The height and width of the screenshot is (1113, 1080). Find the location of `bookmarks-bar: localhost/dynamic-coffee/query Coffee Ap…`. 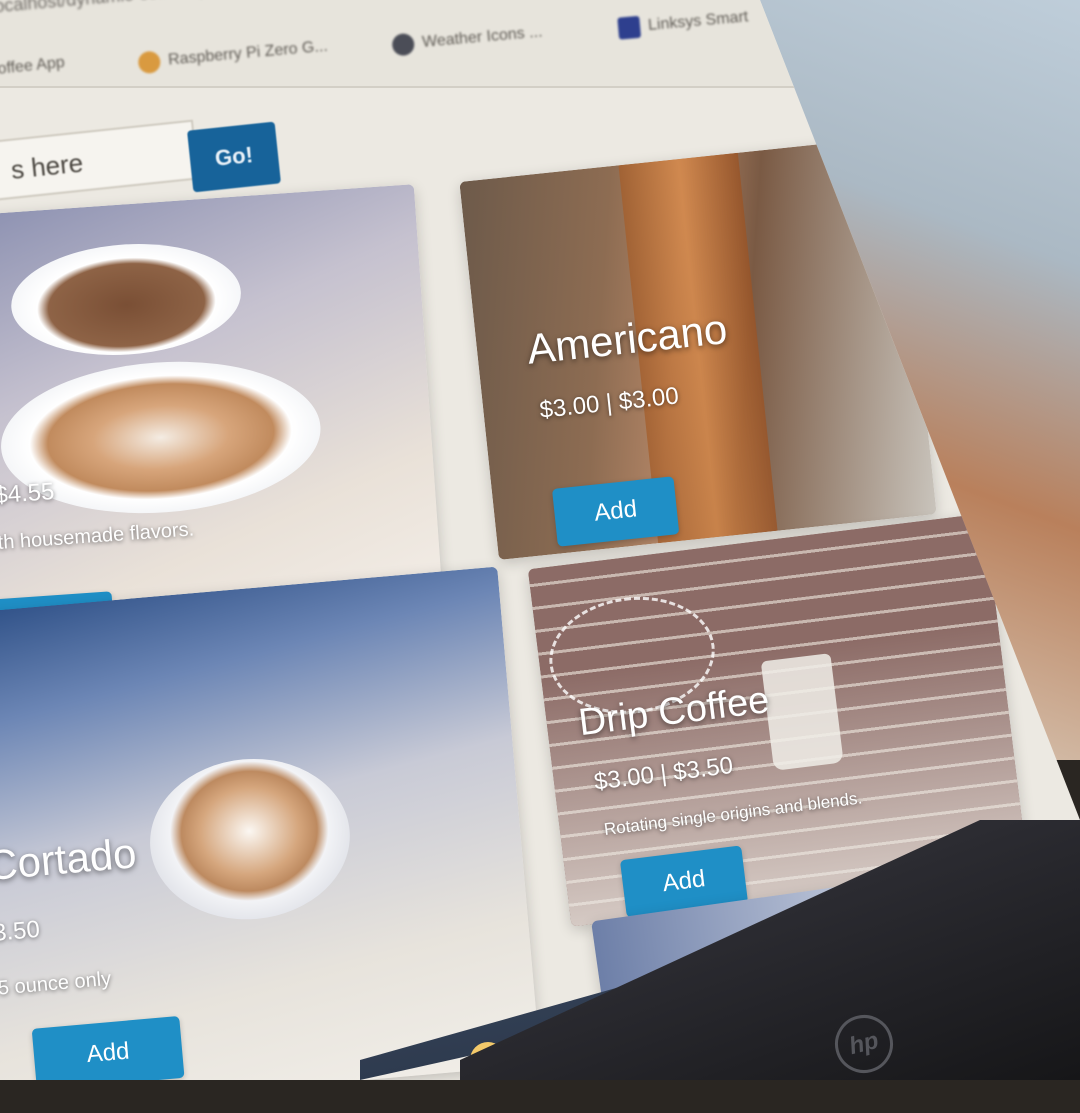

bookmarks-bar: localhost/dynamic-coffee/query Coffee Ap… is located at coordinates (450, 44).